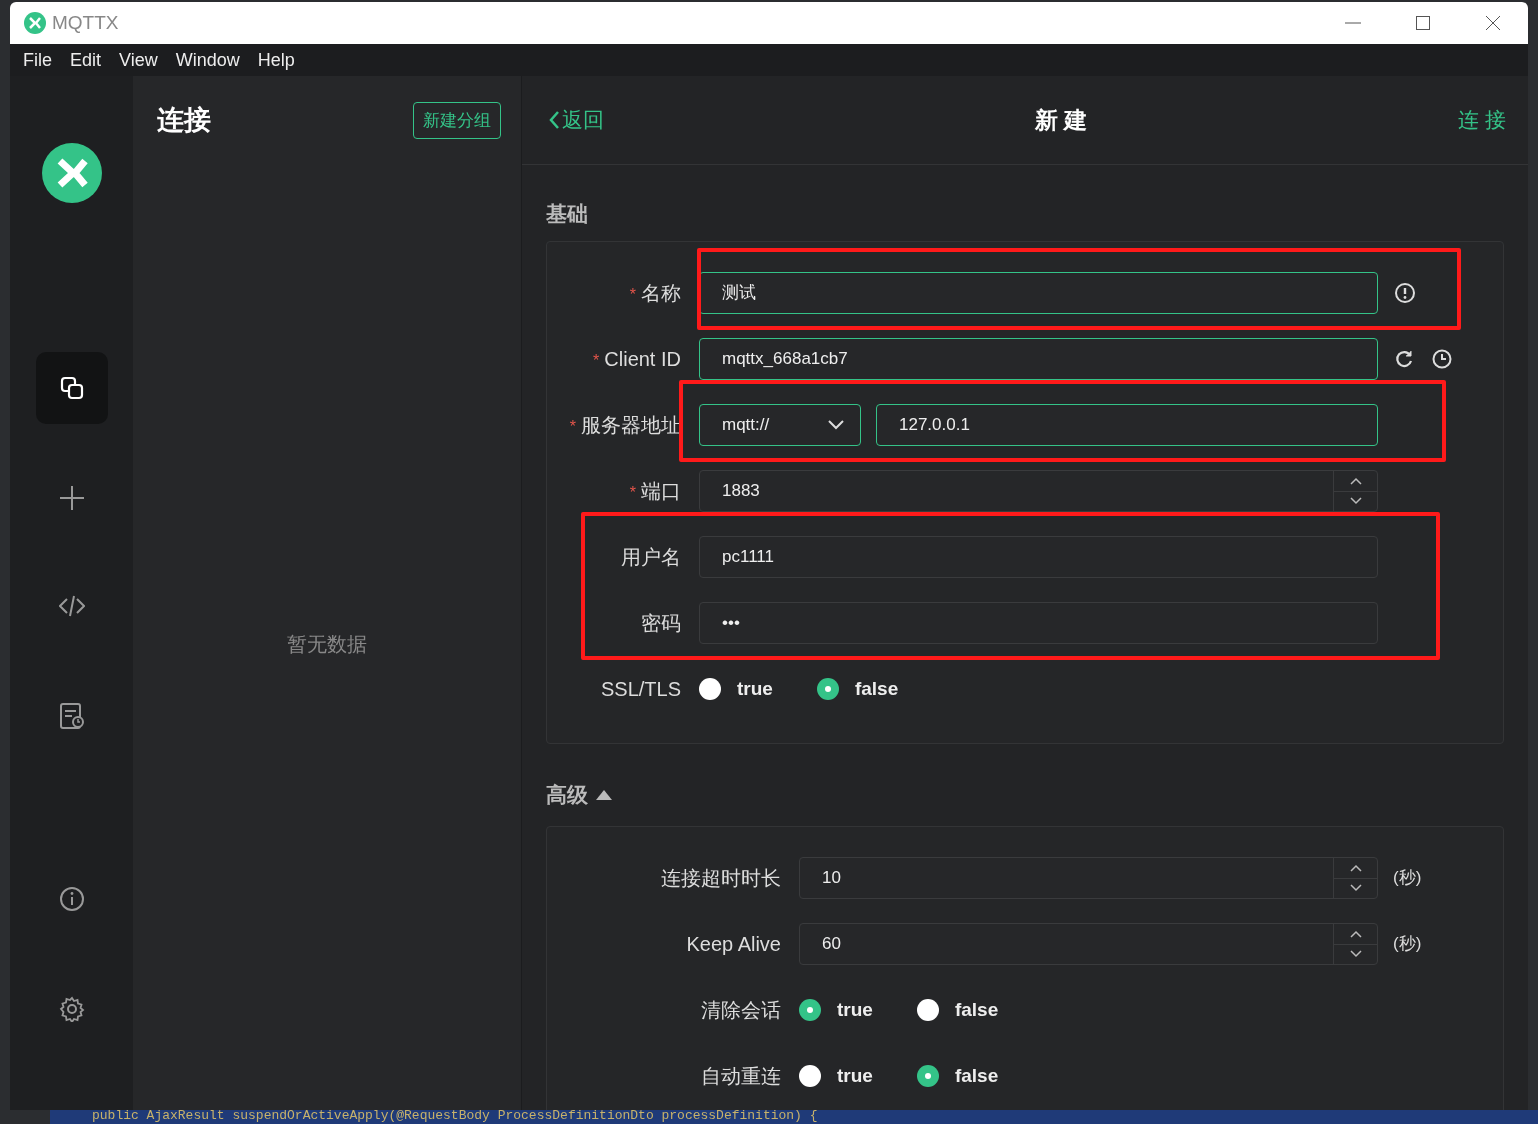 The height and width of the screenshot is (1124, 1538). Describe the element at coordinates (1038, 293) in the screenshot. I see `input-field: 测试` at that location.